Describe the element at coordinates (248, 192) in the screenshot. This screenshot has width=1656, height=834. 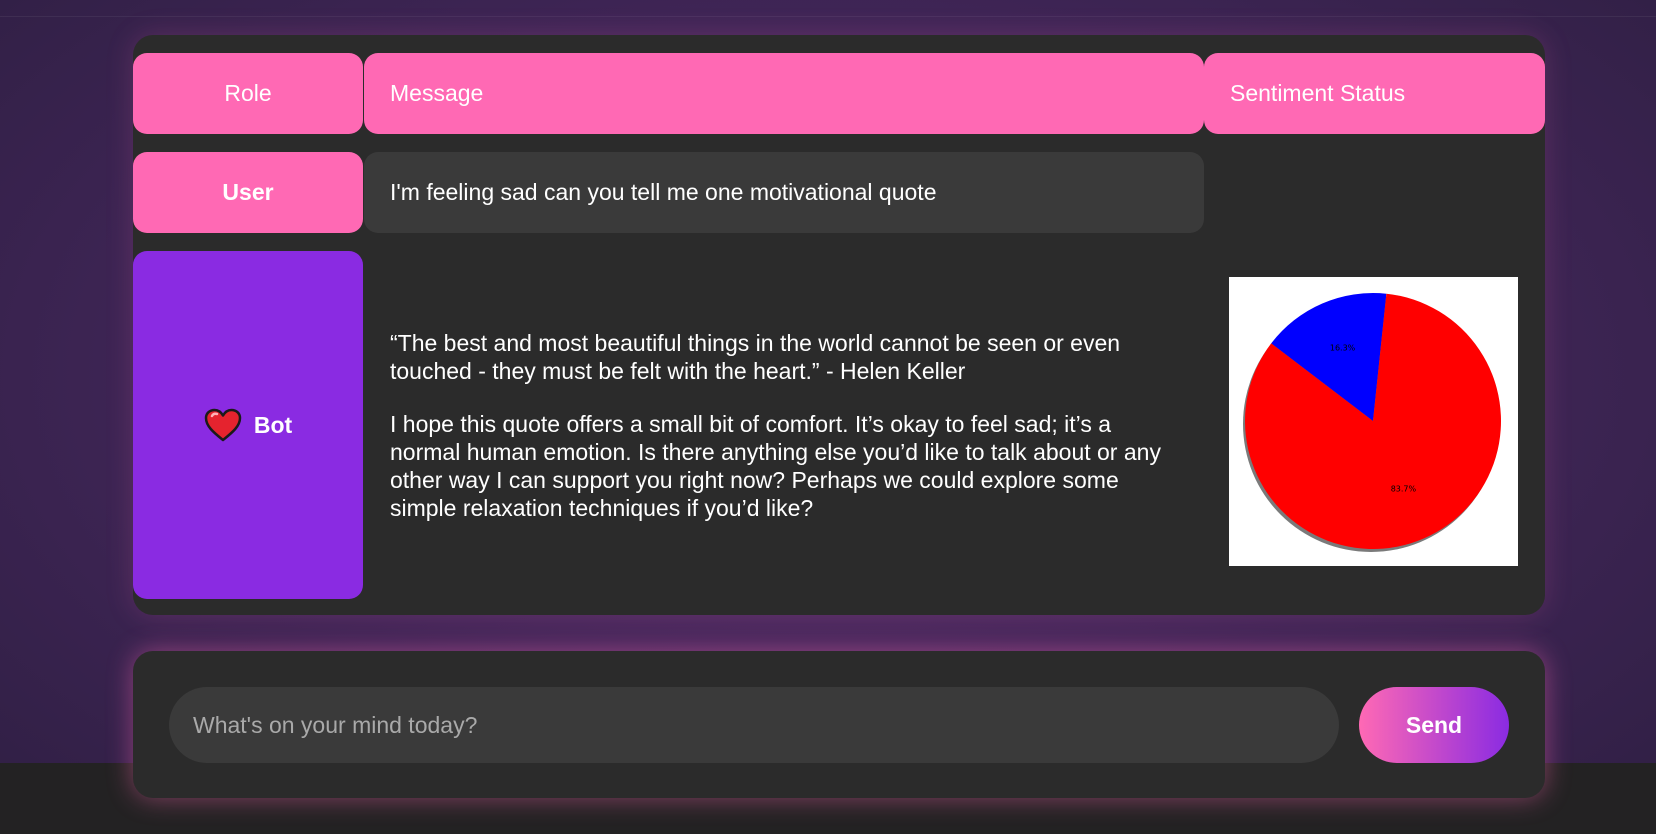
I see `role-user: User` at that location.